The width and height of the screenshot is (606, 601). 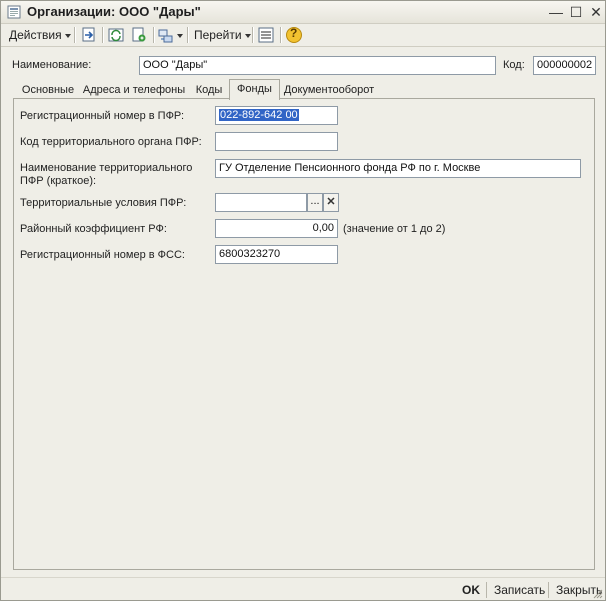 What do you see at coordinates (102, 255) in the screenshot?
I see `fss-reg-label: Регистрационный номер в ФСС:` at bounding box center [102, 255].